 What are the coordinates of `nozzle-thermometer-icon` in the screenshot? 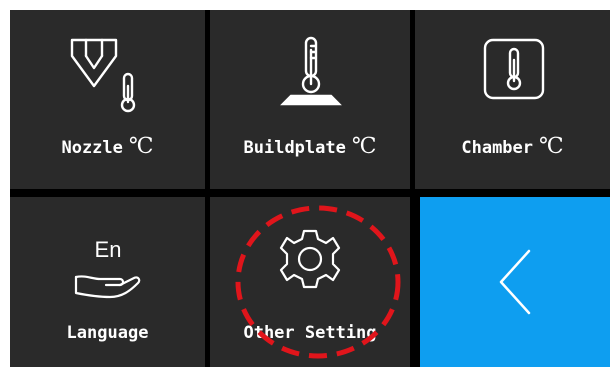 It's located at (104, 74).